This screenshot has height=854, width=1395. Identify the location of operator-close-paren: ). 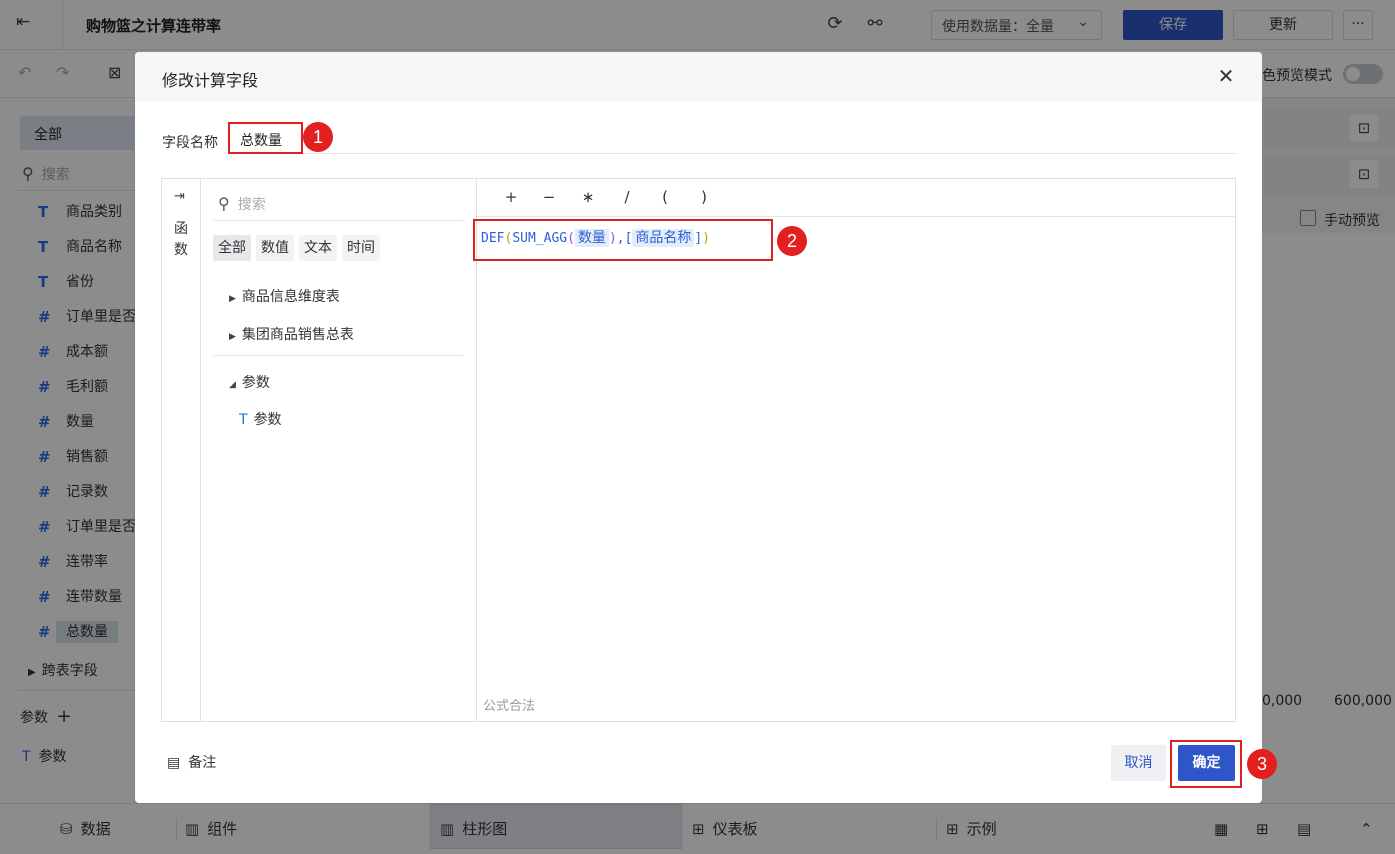
(704, 197).